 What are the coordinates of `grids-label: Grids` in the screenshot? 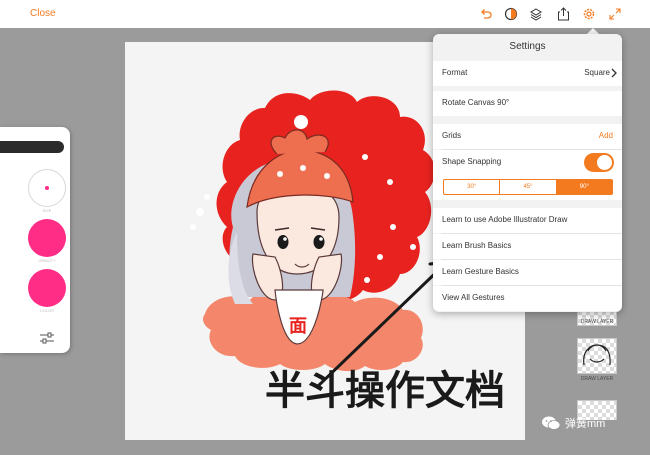 It's located at (452, 135).